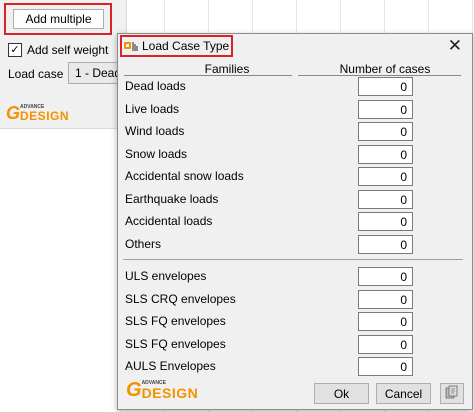 This screenshot has width=474, height=412. I want to click on family-label: Wind loads, so click(155, 131).